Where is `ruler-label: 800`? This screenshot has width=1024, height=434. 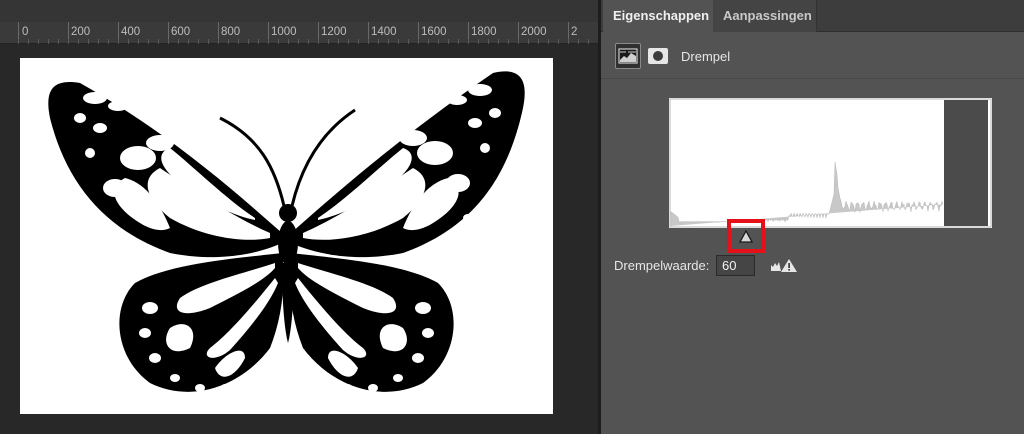 ruler-label: 800 is located at coordinates (231, 32).